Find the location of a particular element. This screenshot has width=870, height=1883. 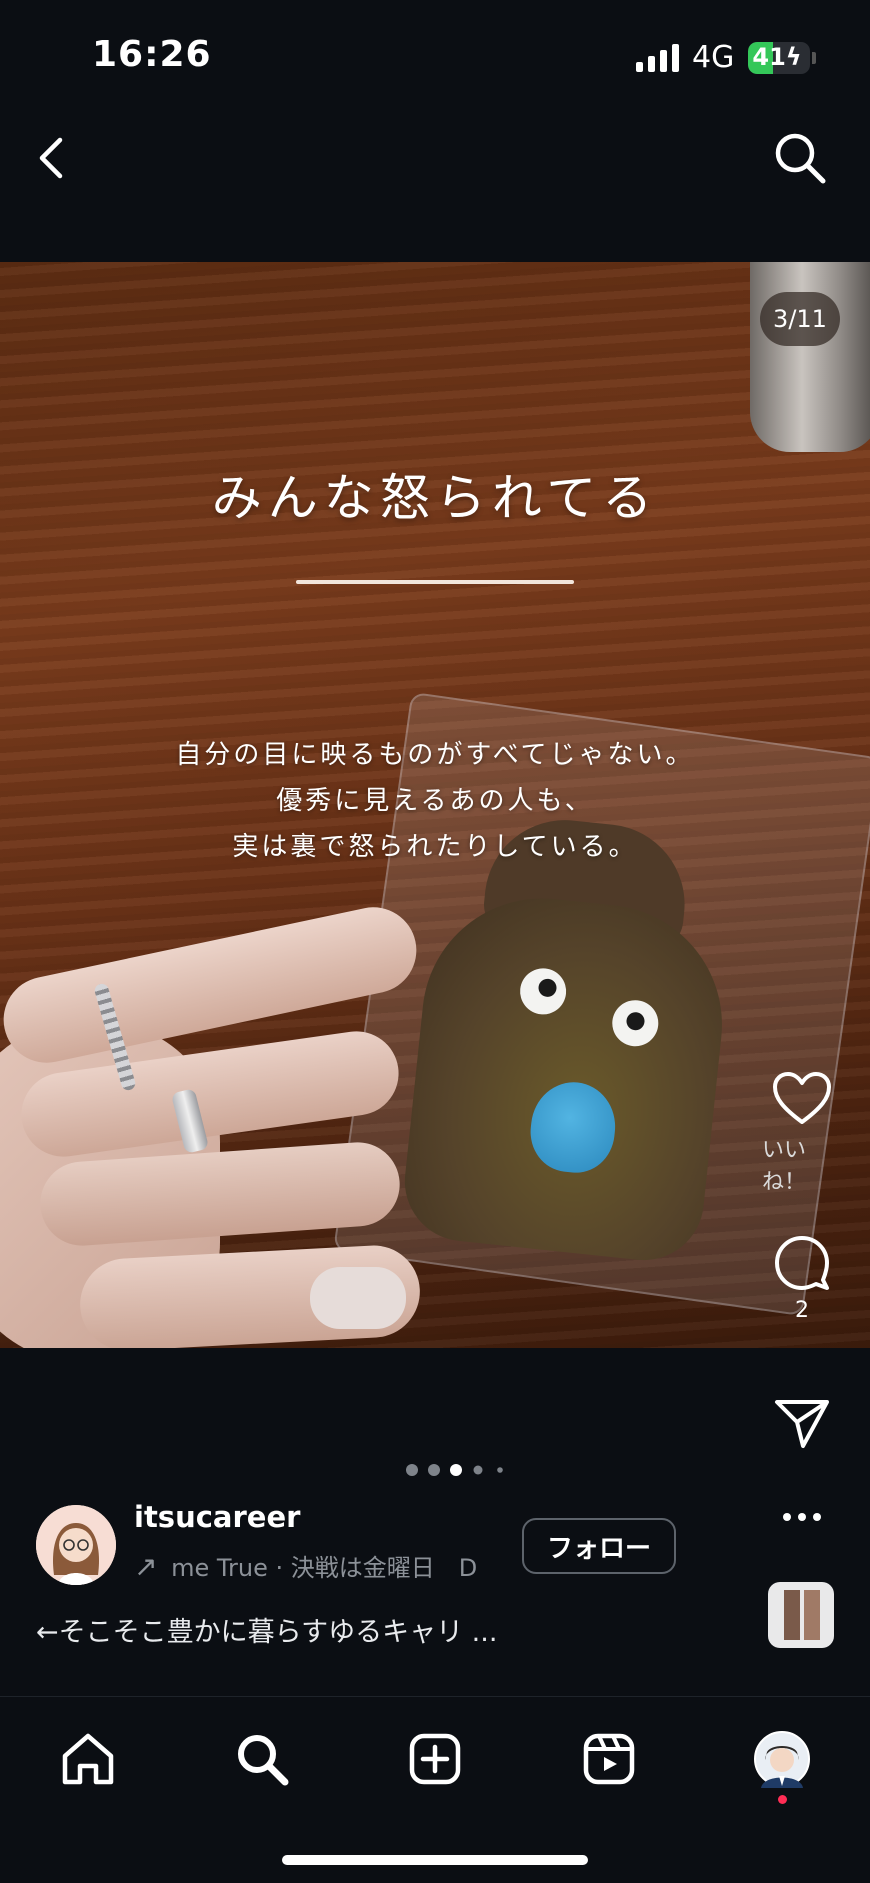

tab-search is located at coordinates (262, 1759).